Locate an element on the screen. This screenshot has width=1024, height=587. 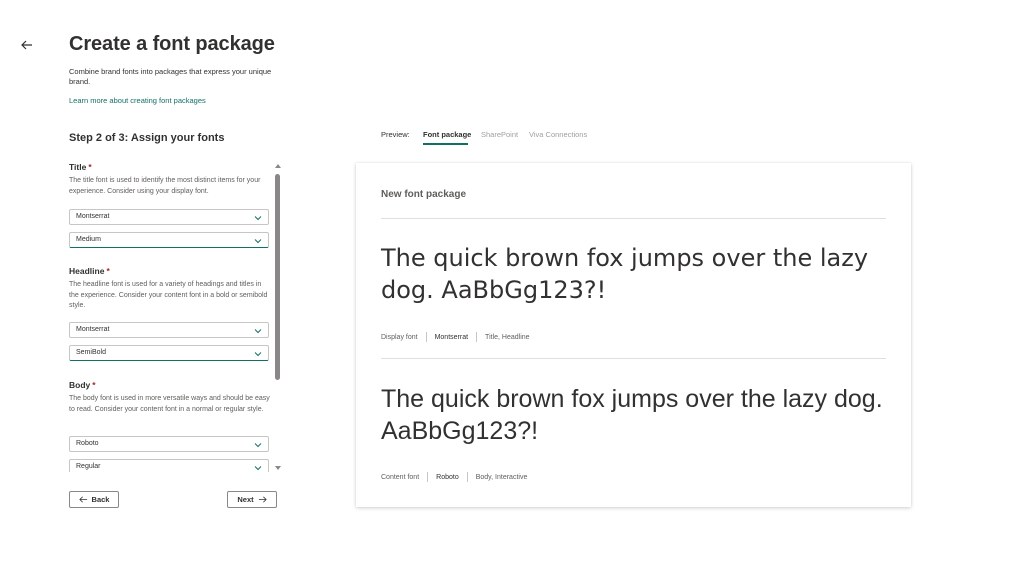
body-font-value: Roboto is located at coordinates (87, 443).